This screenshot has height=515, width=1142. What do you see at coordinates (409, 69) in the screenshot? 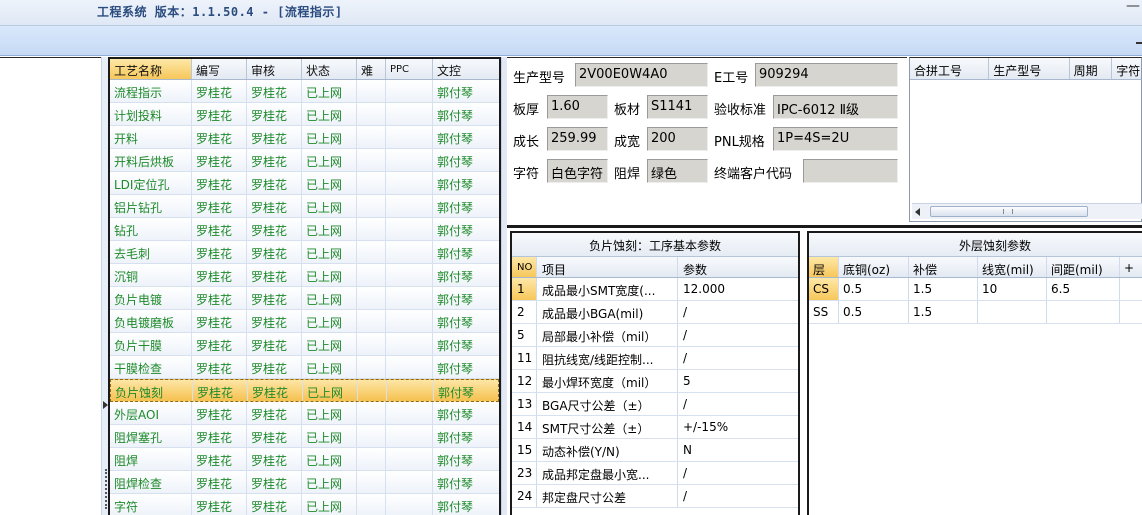
I see `col-header-ppc: PPC` at bounding box center [409, 69].